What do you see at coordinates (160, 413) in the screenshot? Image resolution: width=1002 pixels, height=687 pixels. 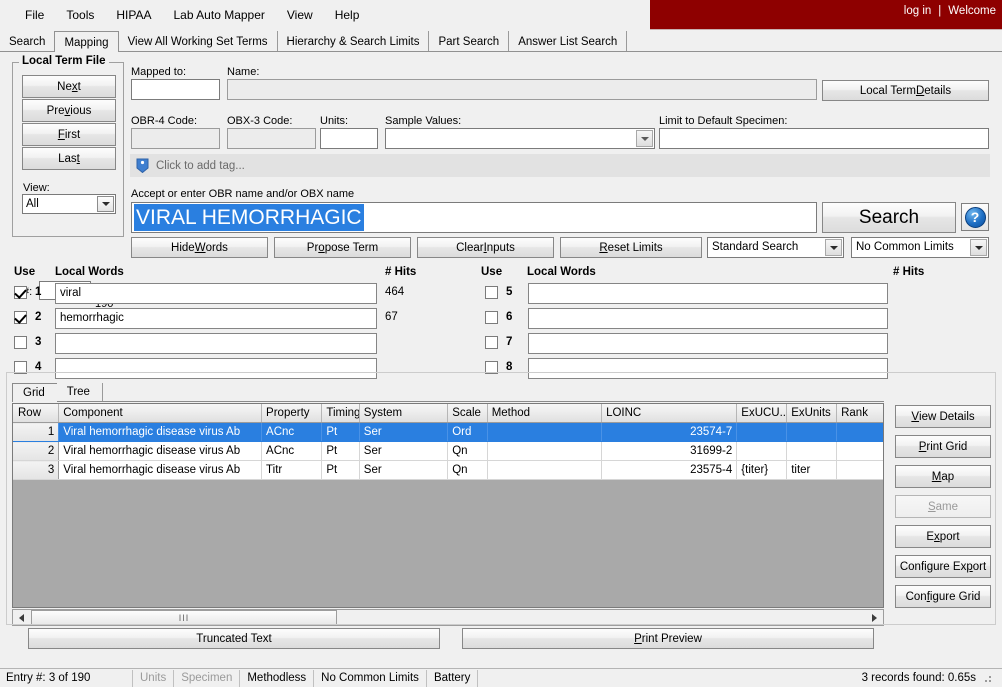 I see `column-header-component: Component` at bounding box center [160, 413].